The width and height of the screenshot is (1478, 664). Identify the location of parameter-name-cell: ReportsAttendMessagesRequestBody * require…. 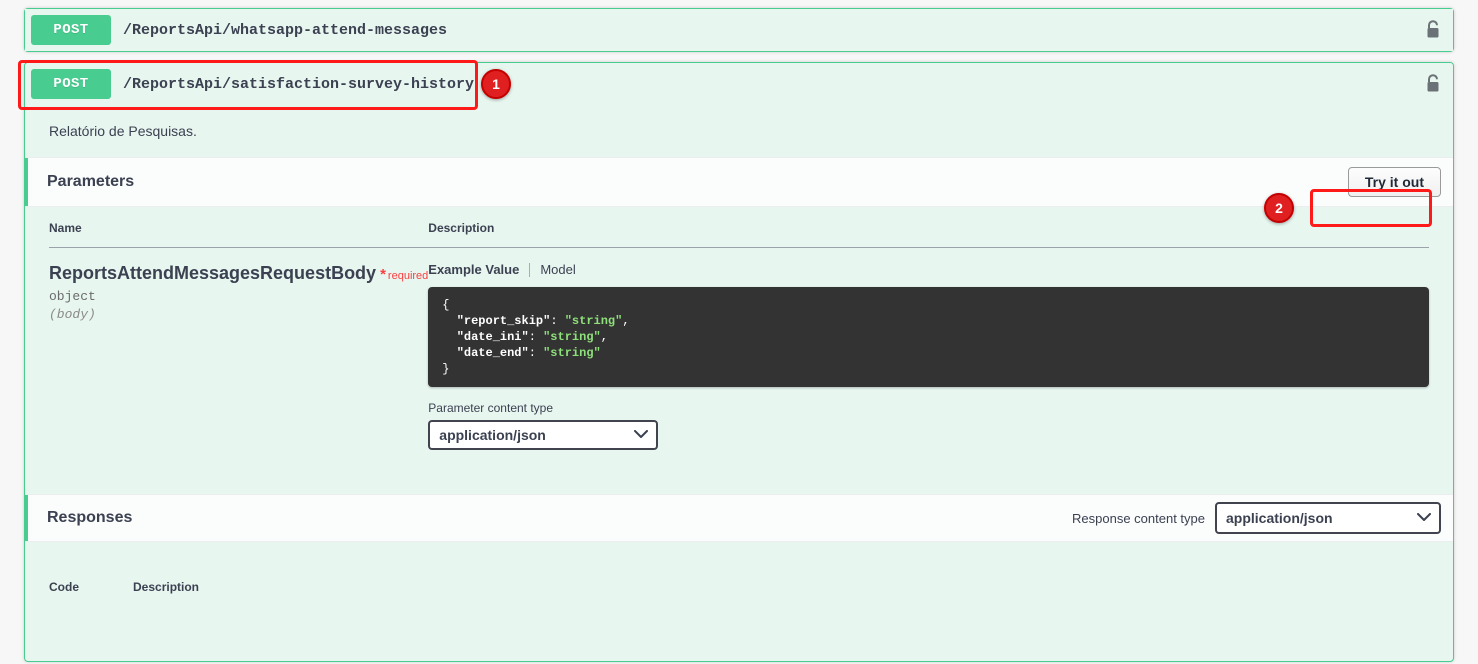
(238, 349).